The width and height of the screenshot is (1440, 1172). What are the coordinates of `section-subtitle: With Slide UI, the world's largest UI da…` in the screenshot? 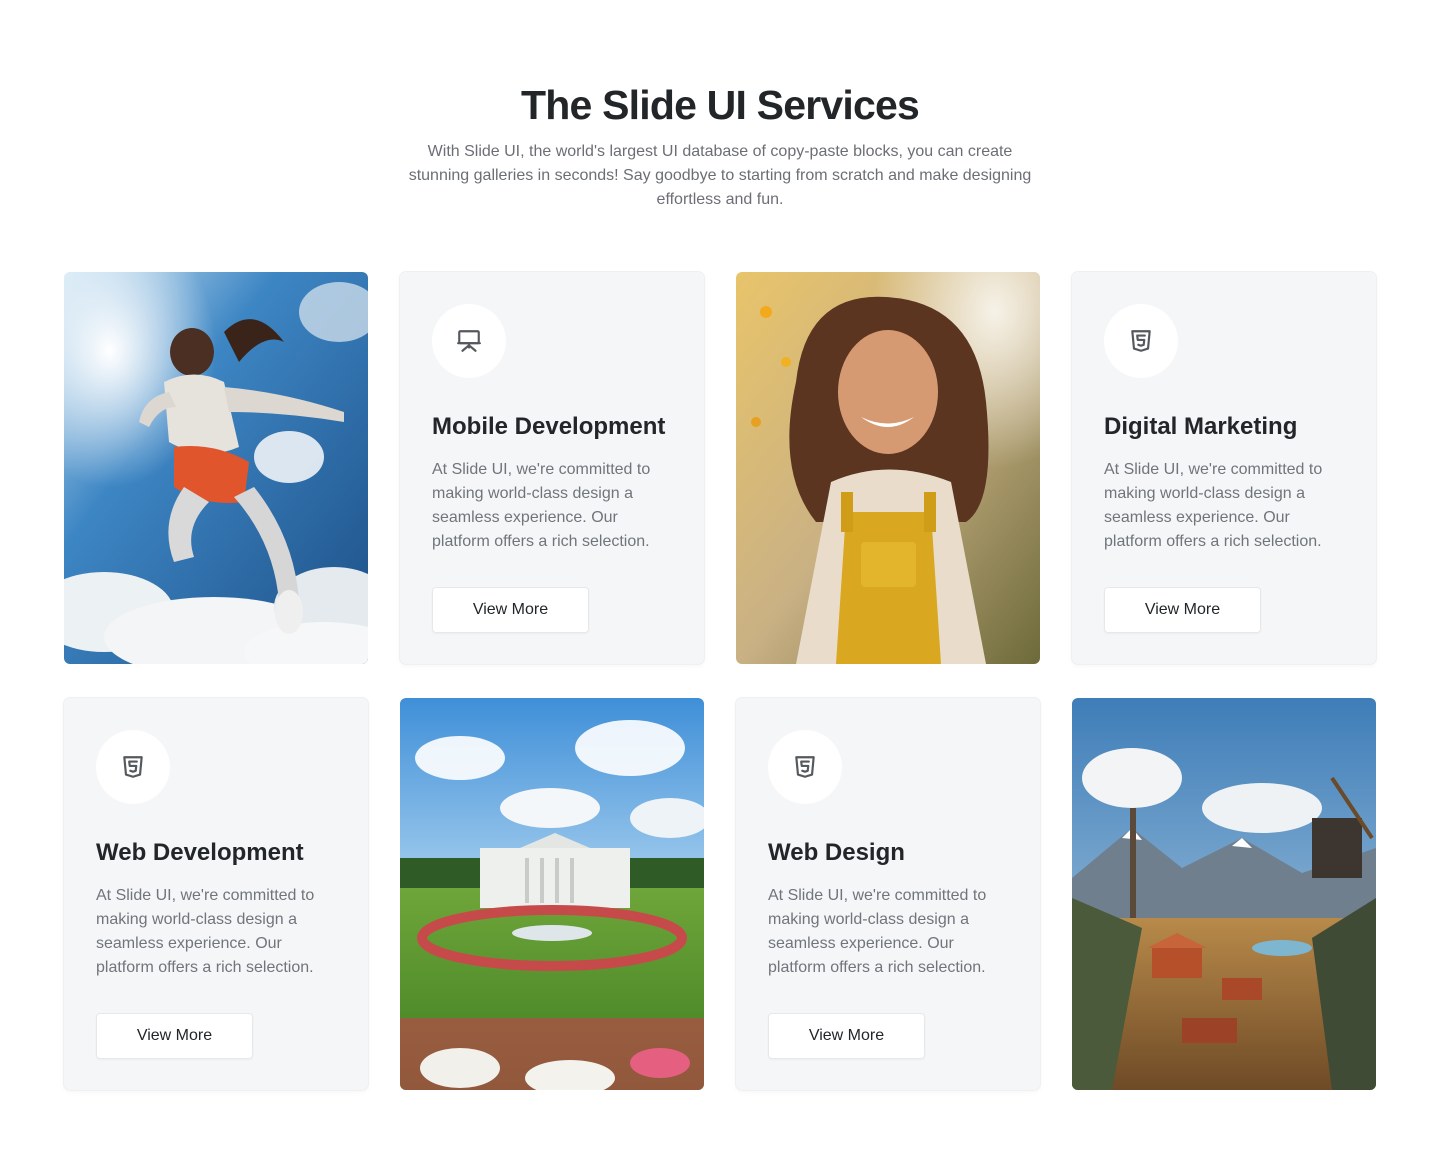 It's located at (720, 175).